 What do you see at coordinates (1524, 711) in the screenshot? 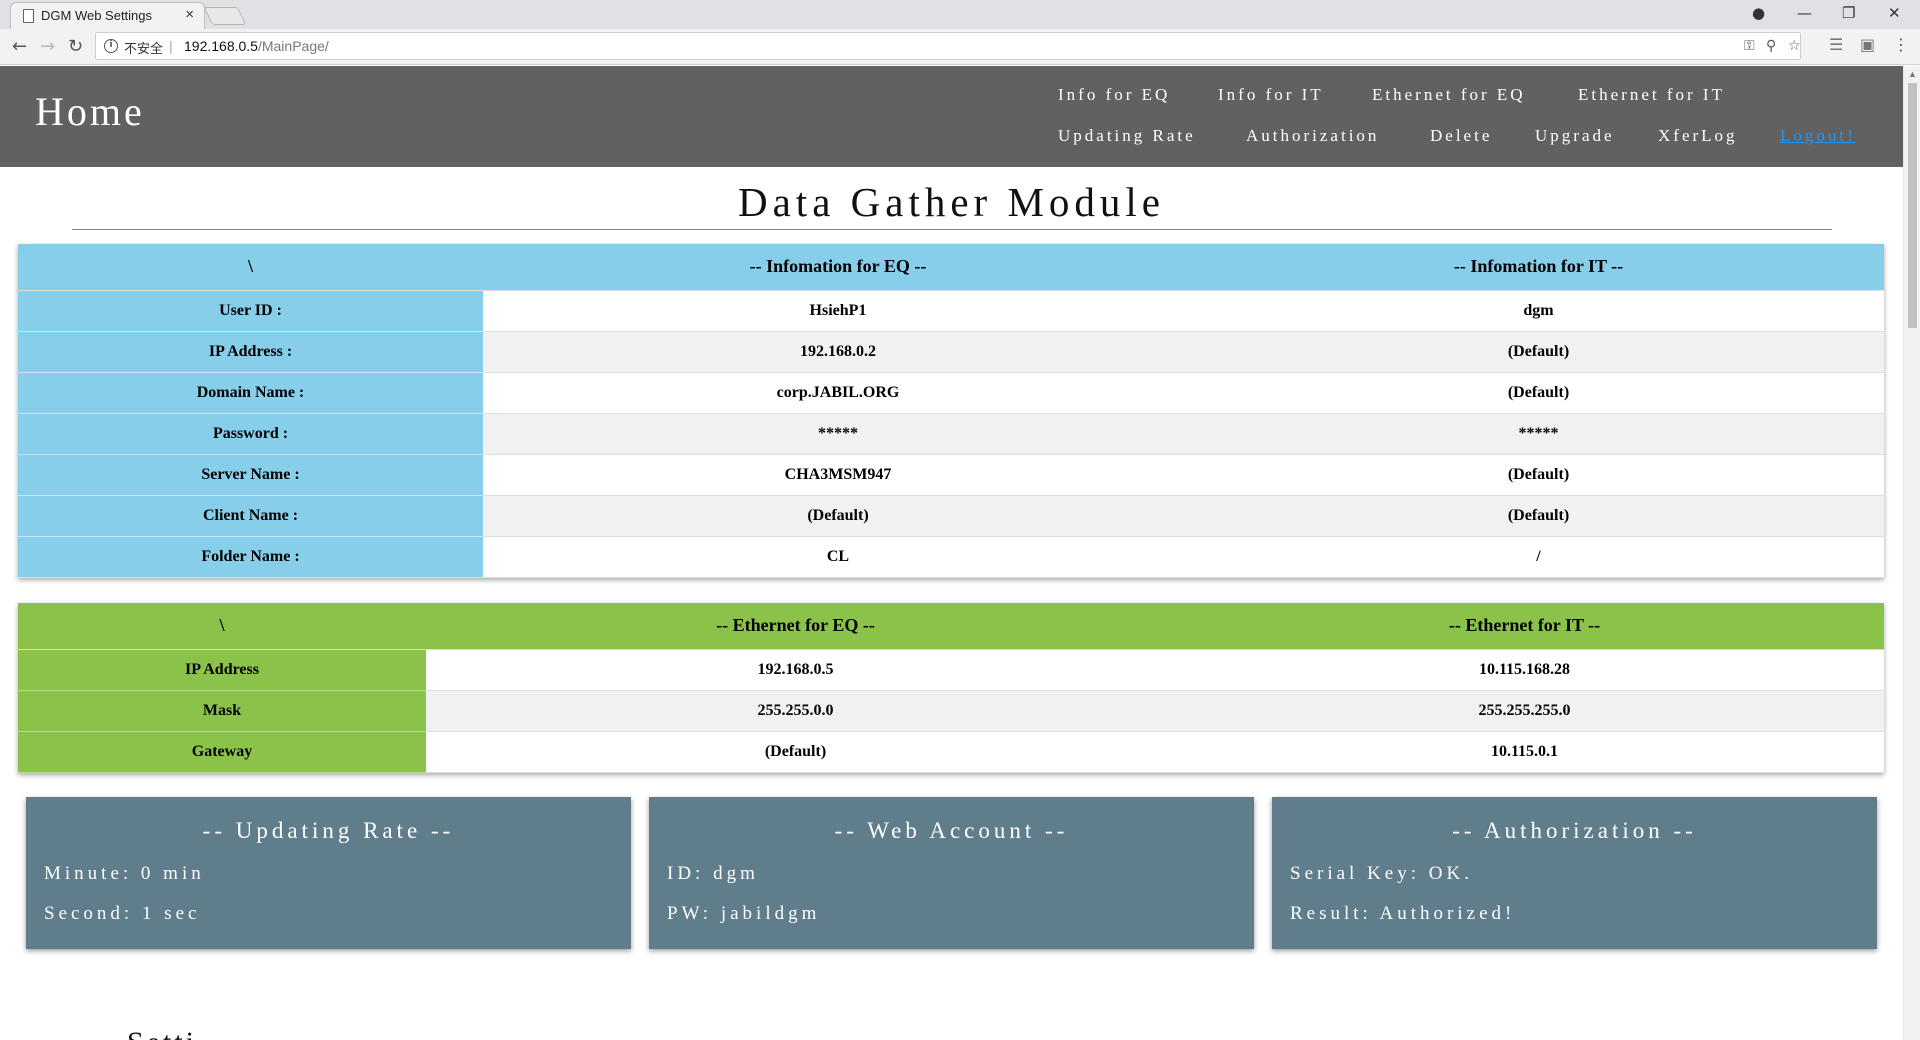
I see `it-value: 255.255.255.0` at bounding box center [1524, 711].